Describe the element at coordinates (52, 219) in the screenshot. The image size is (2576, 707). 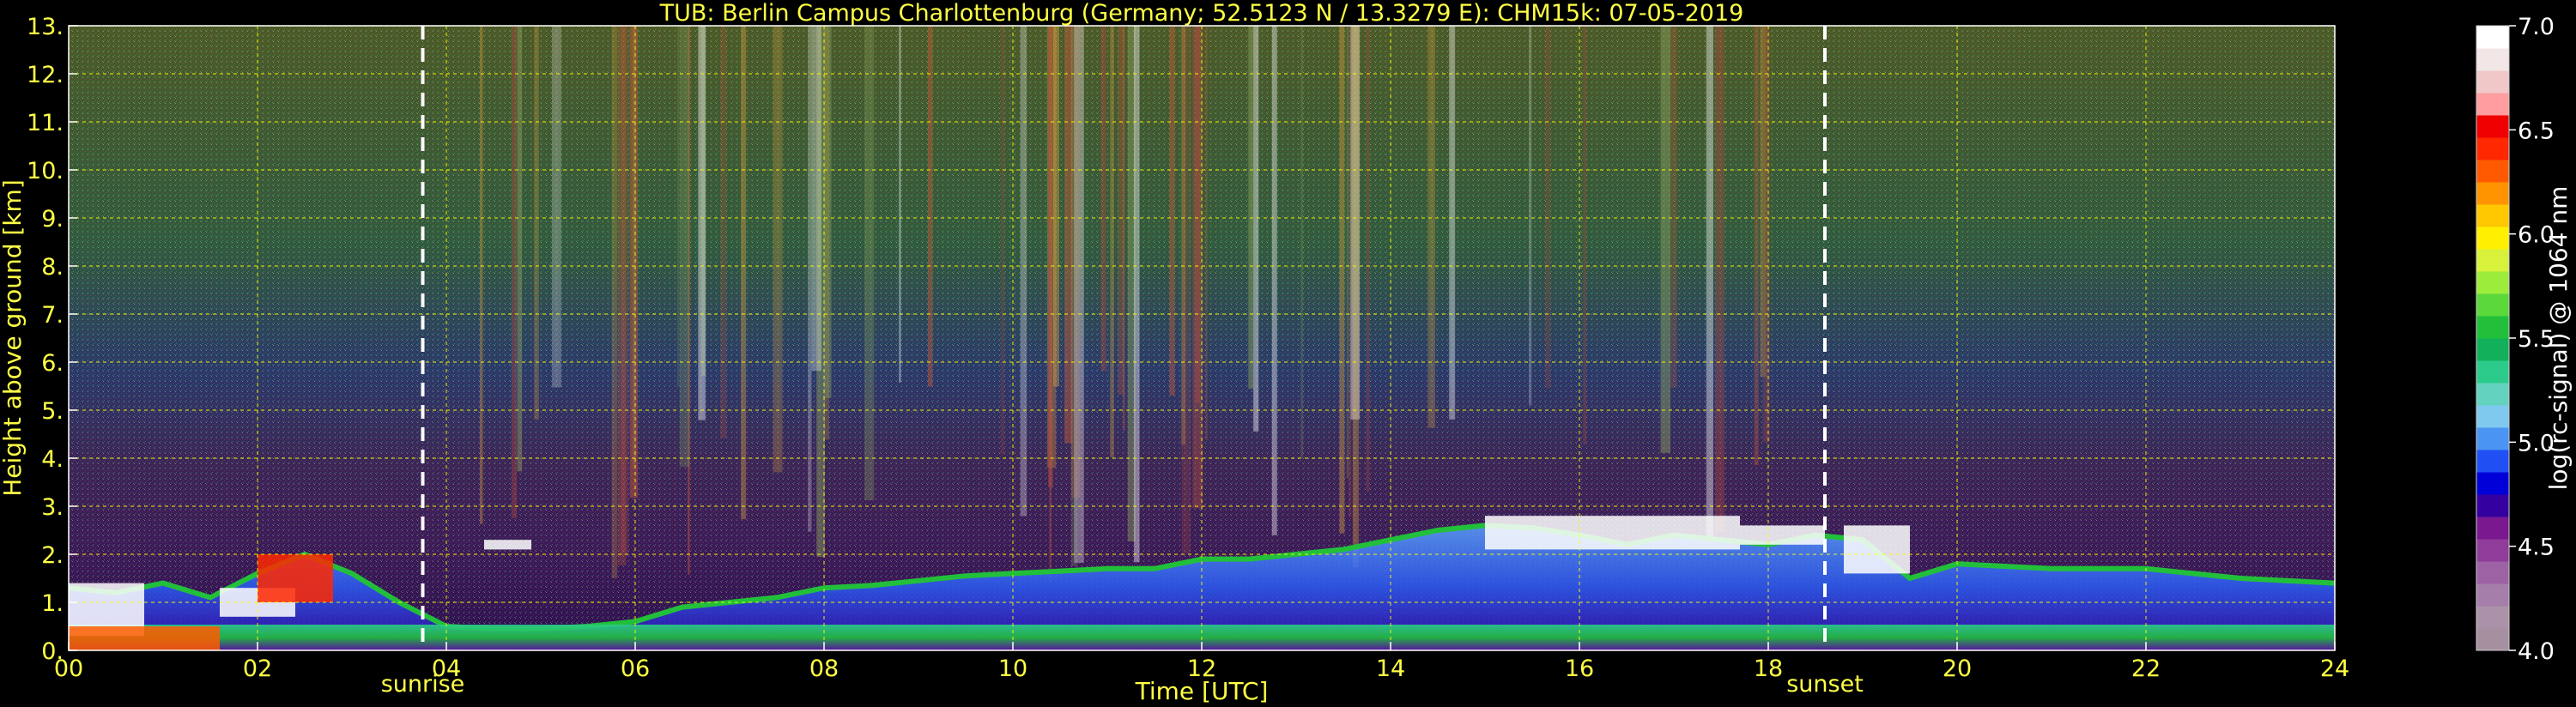
I see `y-tick-label: 9.` at that location.